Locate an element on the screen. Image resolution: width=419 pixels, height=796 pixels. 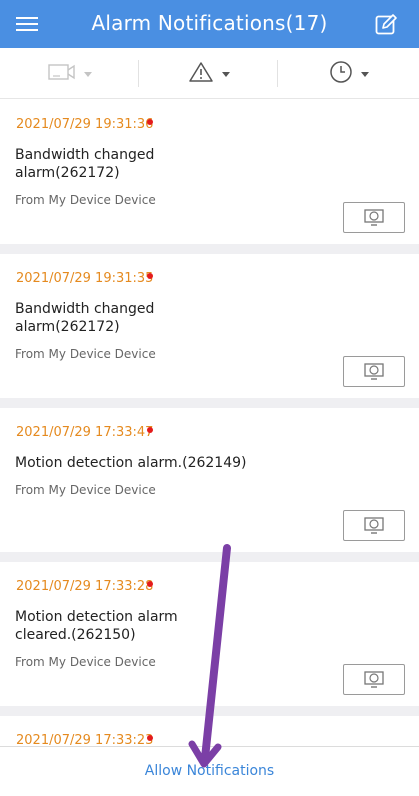
alarm-timestamp: 2021/07/29 17:33:28 is located at coordinates (85, 586).